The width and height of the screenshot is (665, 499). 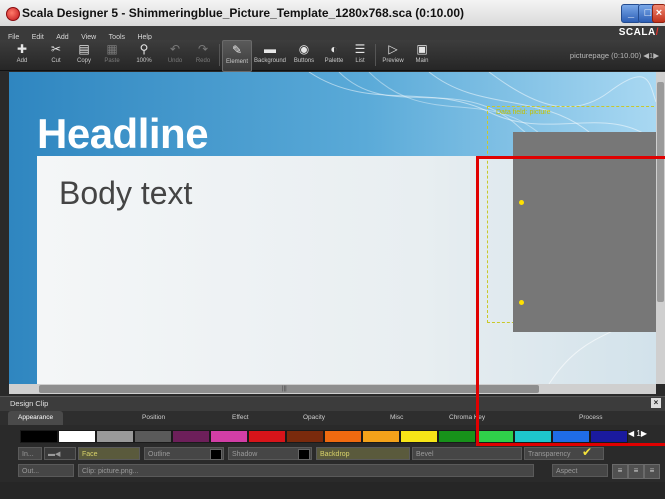 I want to click on pen-icon: ✎, so click(x=237, y=50).